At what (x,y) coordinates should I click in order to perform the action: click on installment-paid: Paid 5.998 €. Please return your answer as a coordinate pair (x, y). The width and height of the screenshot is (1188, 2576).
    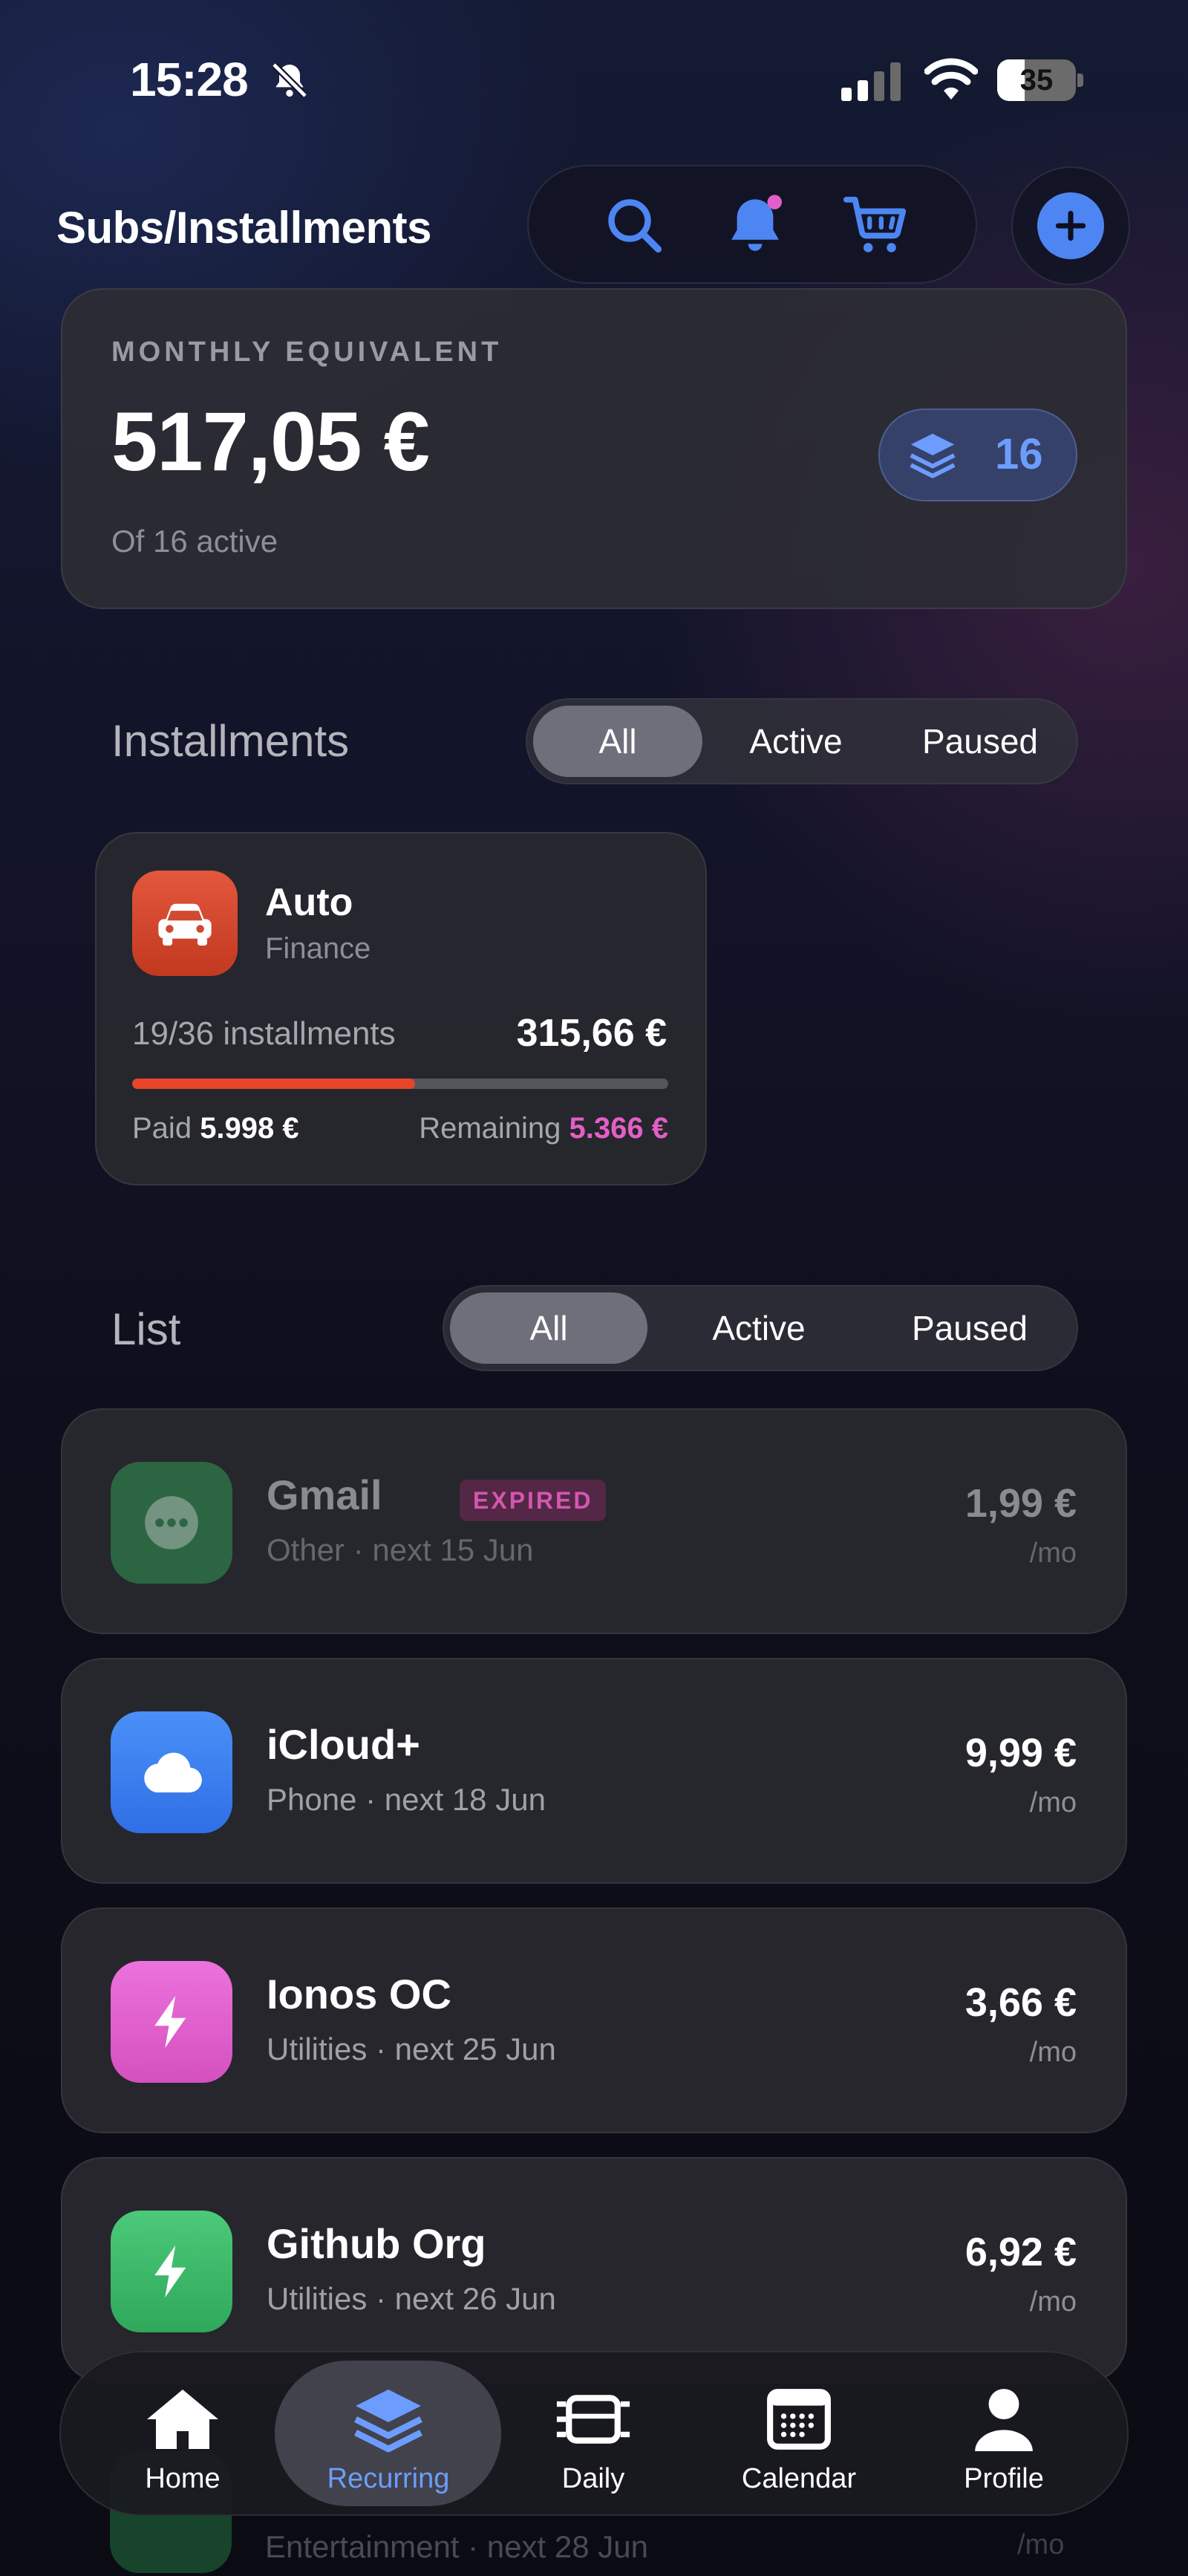
    Looking at the image, I should click on (216, 1128).